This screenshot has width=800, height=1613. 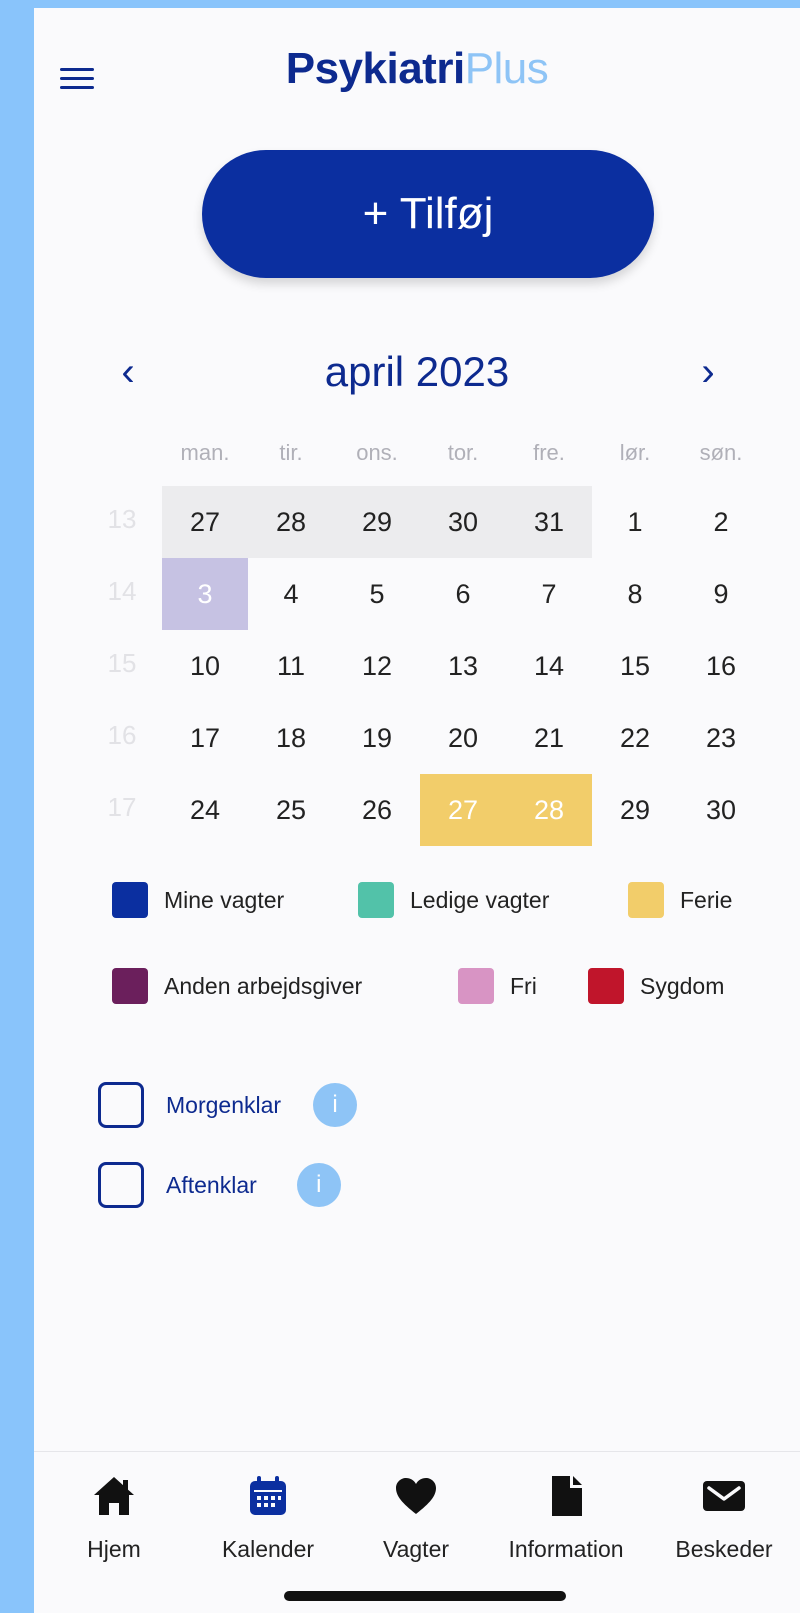 I want to click on add-button: + Tilføj, so click(x=428, y=214).